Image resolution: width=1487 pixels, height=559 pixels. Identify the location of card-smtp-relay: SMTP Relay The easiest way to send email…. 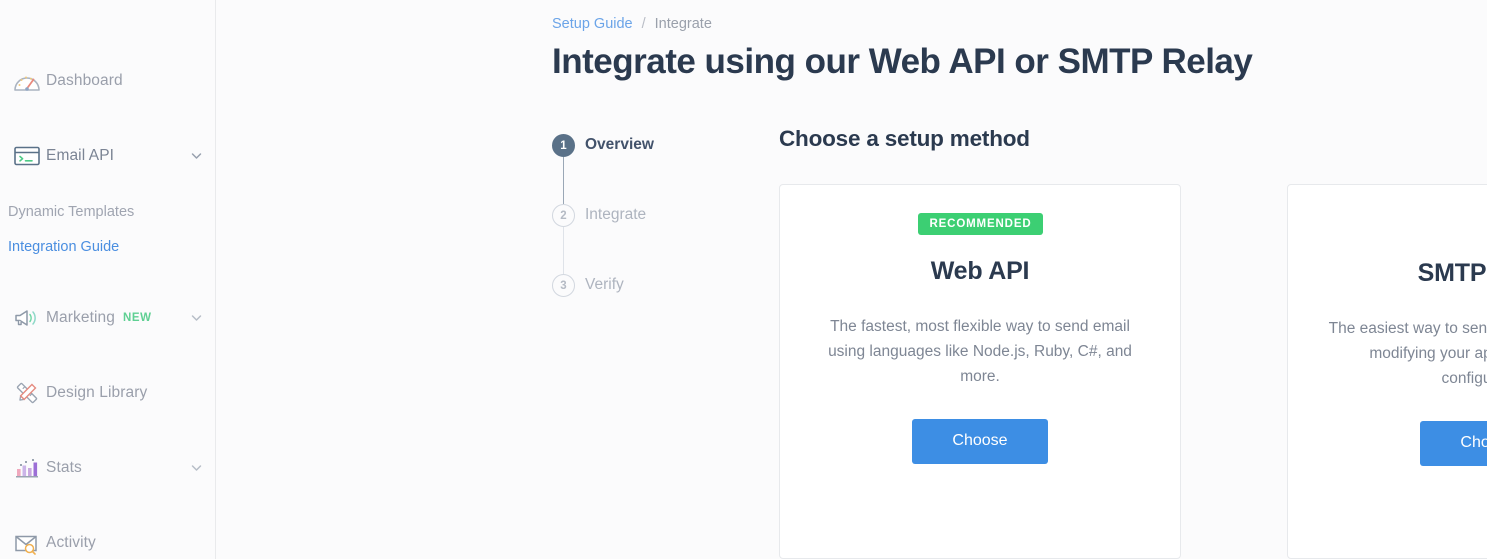
(1387, 371).